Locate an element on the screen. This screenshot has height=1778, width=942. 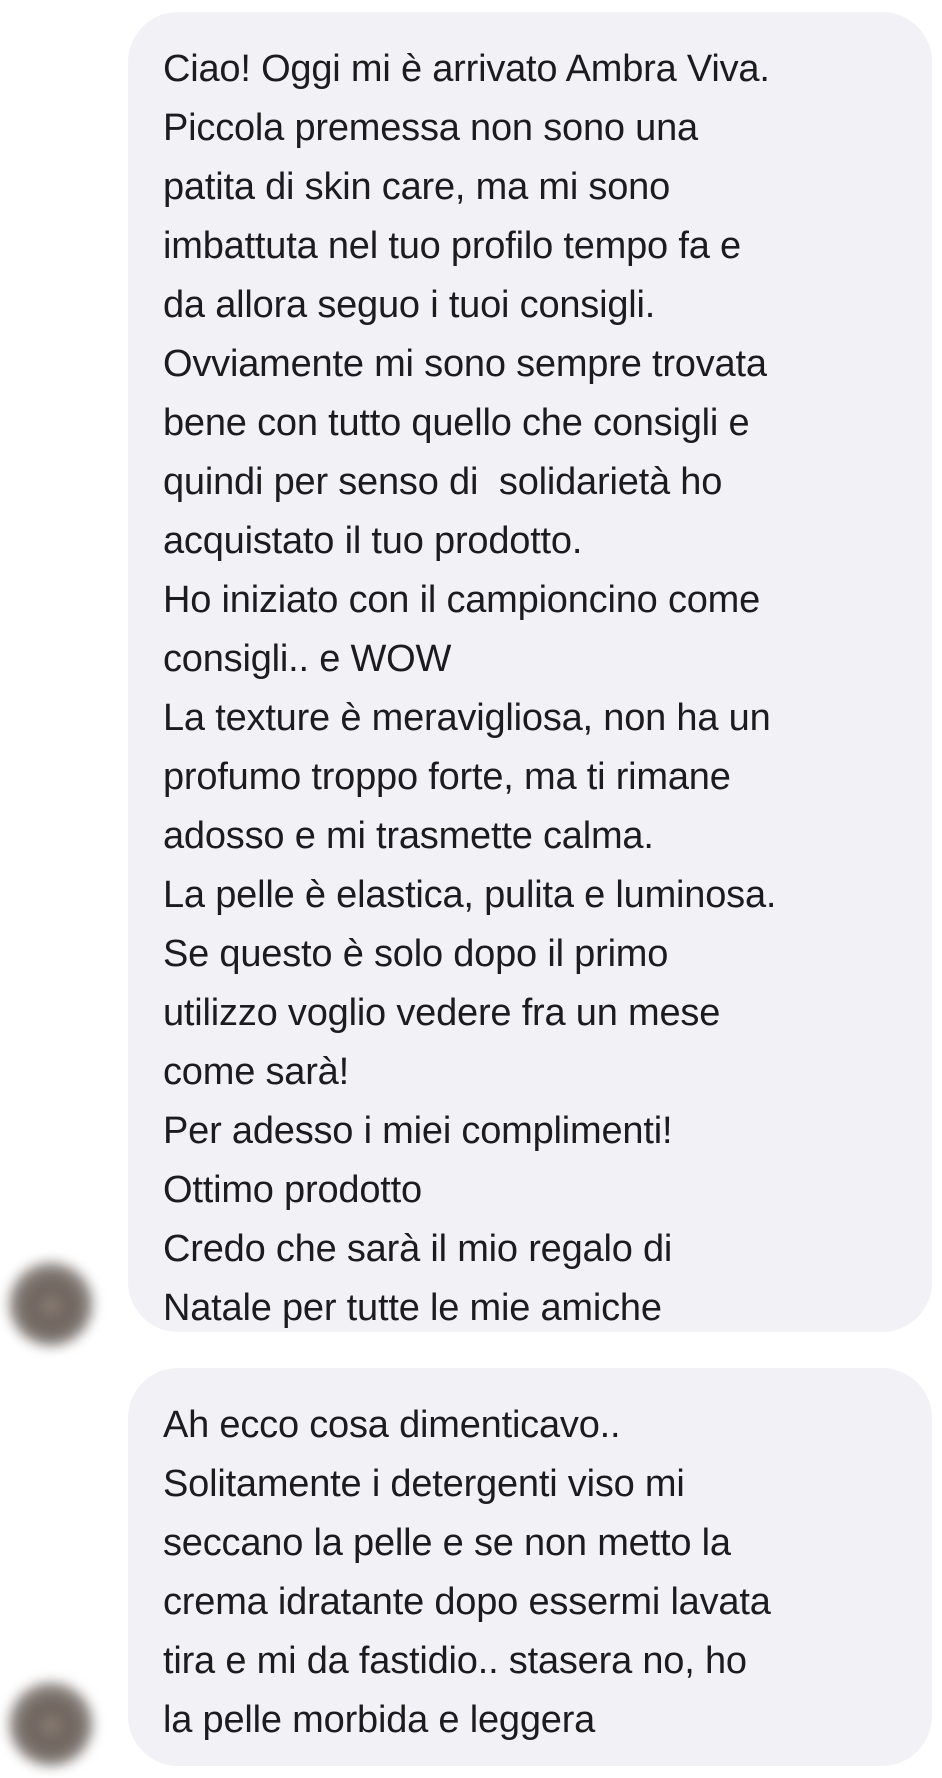
message-line: Solitamente i detergenti viso mi is located at coordinates (424, 1484).